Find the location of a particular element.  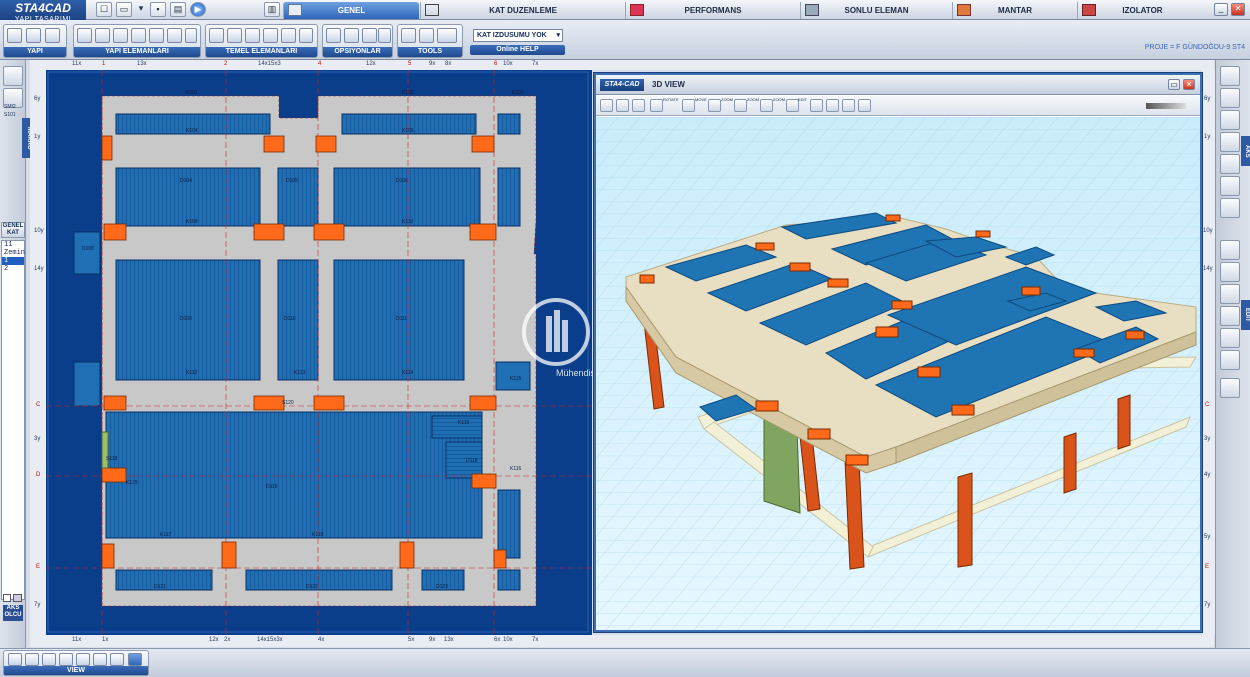

tab-sonlu-eleman: SONLU ELEMAN is located at coordinates (876, 10).